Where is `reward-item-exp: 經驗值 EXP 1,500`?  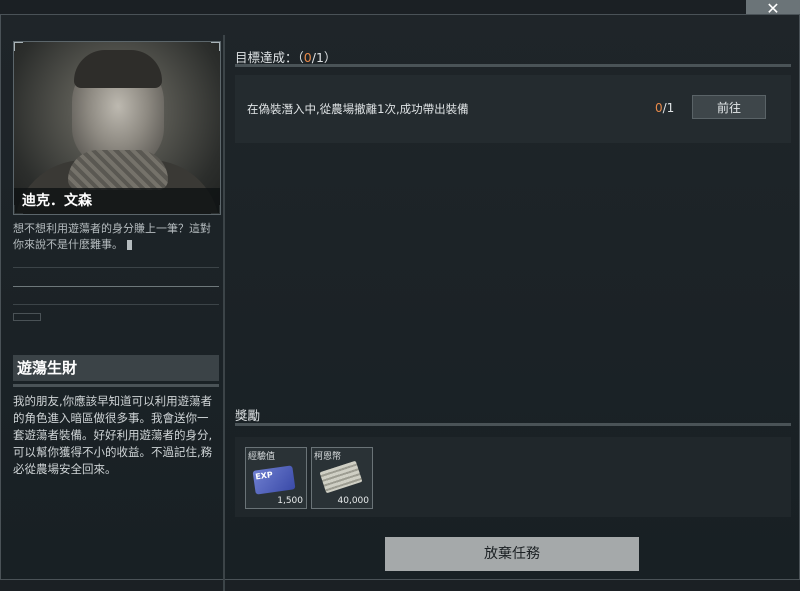
reward-item-exp: 經驗值 EXP 1,500 is located at coordinates (276, 478).